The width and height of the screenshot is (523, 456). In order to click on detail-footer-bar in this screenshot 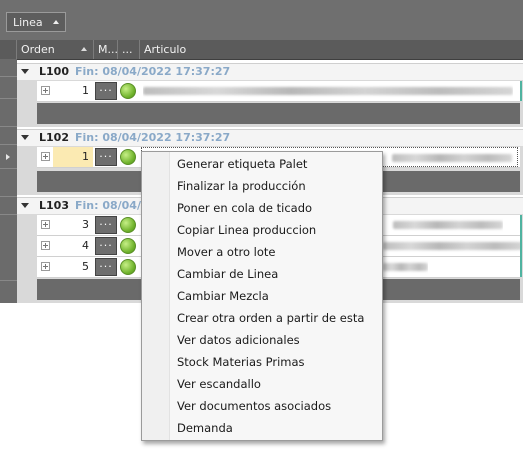, I will do `click(278, 113)`.